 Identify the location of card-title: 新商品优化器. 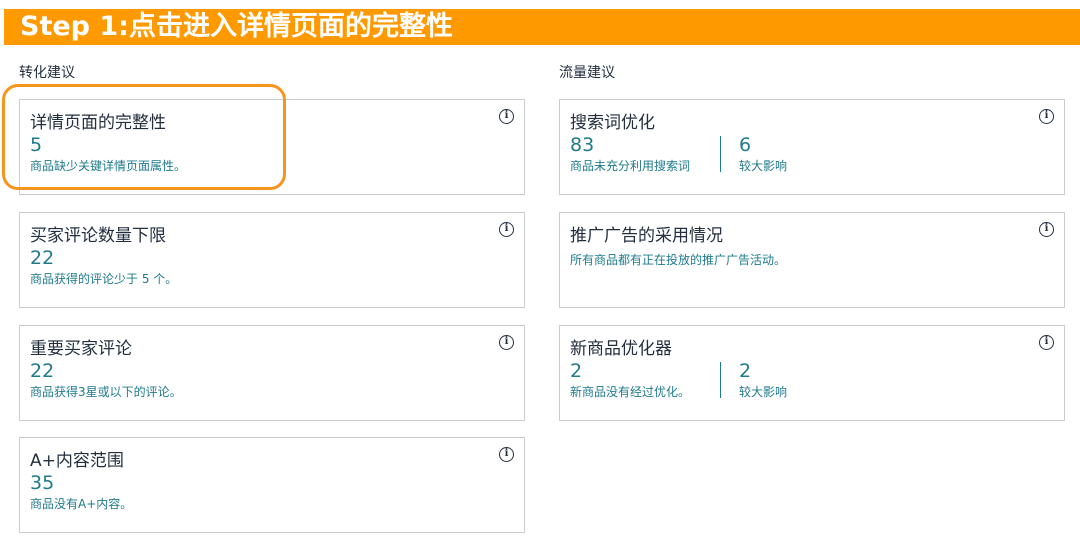
(621, 349).